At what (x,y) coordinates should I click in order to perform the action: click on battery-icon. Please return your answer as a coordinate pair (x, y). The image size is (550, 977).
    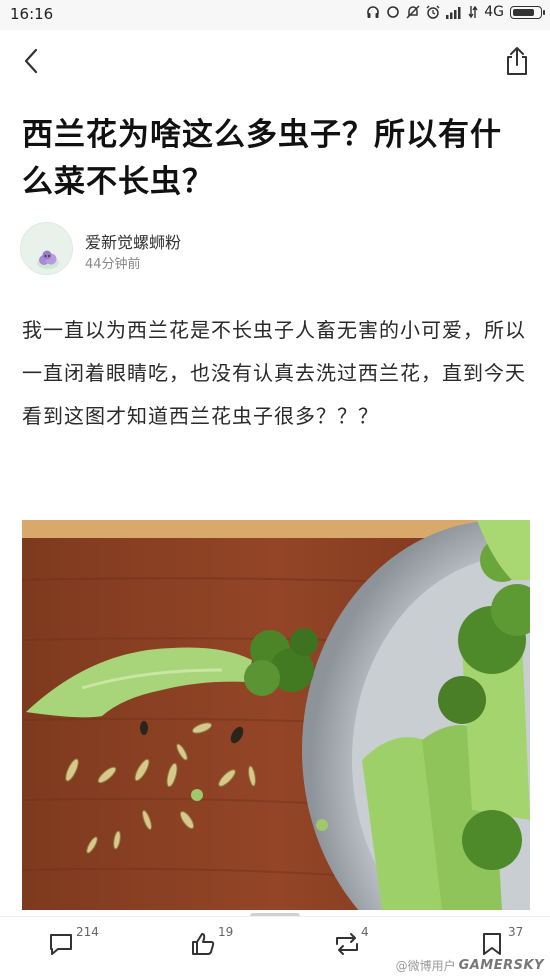
    Looking at the image, I should click on (527, 12).